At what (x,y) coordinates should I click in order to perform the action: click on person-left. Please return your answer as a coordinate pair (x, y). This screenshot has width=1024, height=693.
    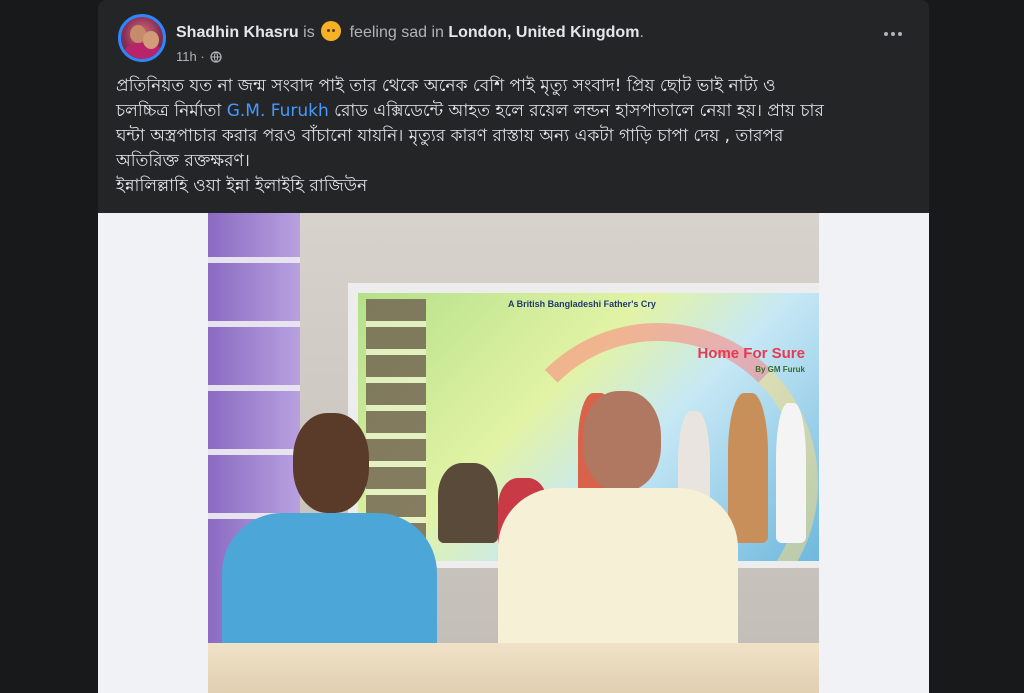
    Looking at the image, I should click on (329, 583).